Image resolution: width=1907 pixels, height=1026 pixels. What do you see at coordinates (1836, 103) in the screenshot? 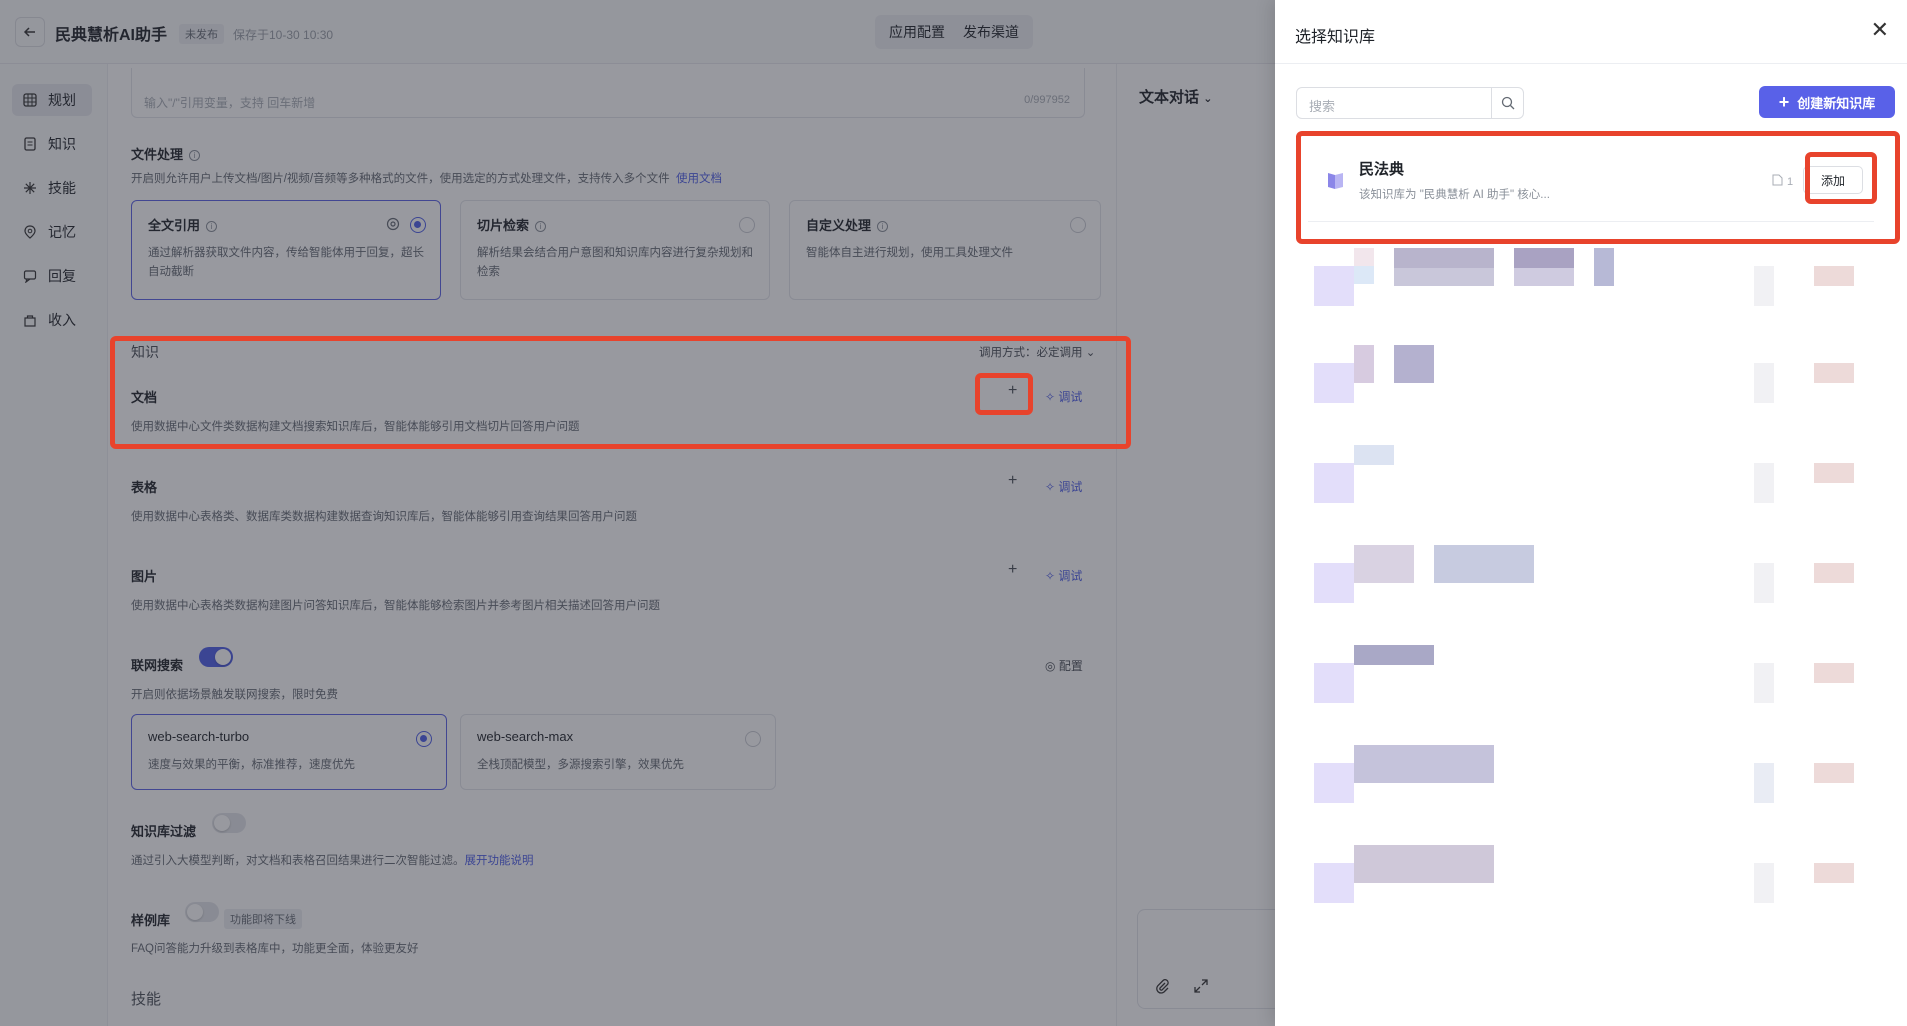
I see `create-label: 创建新知识库` at bounding box center [1836, 103].